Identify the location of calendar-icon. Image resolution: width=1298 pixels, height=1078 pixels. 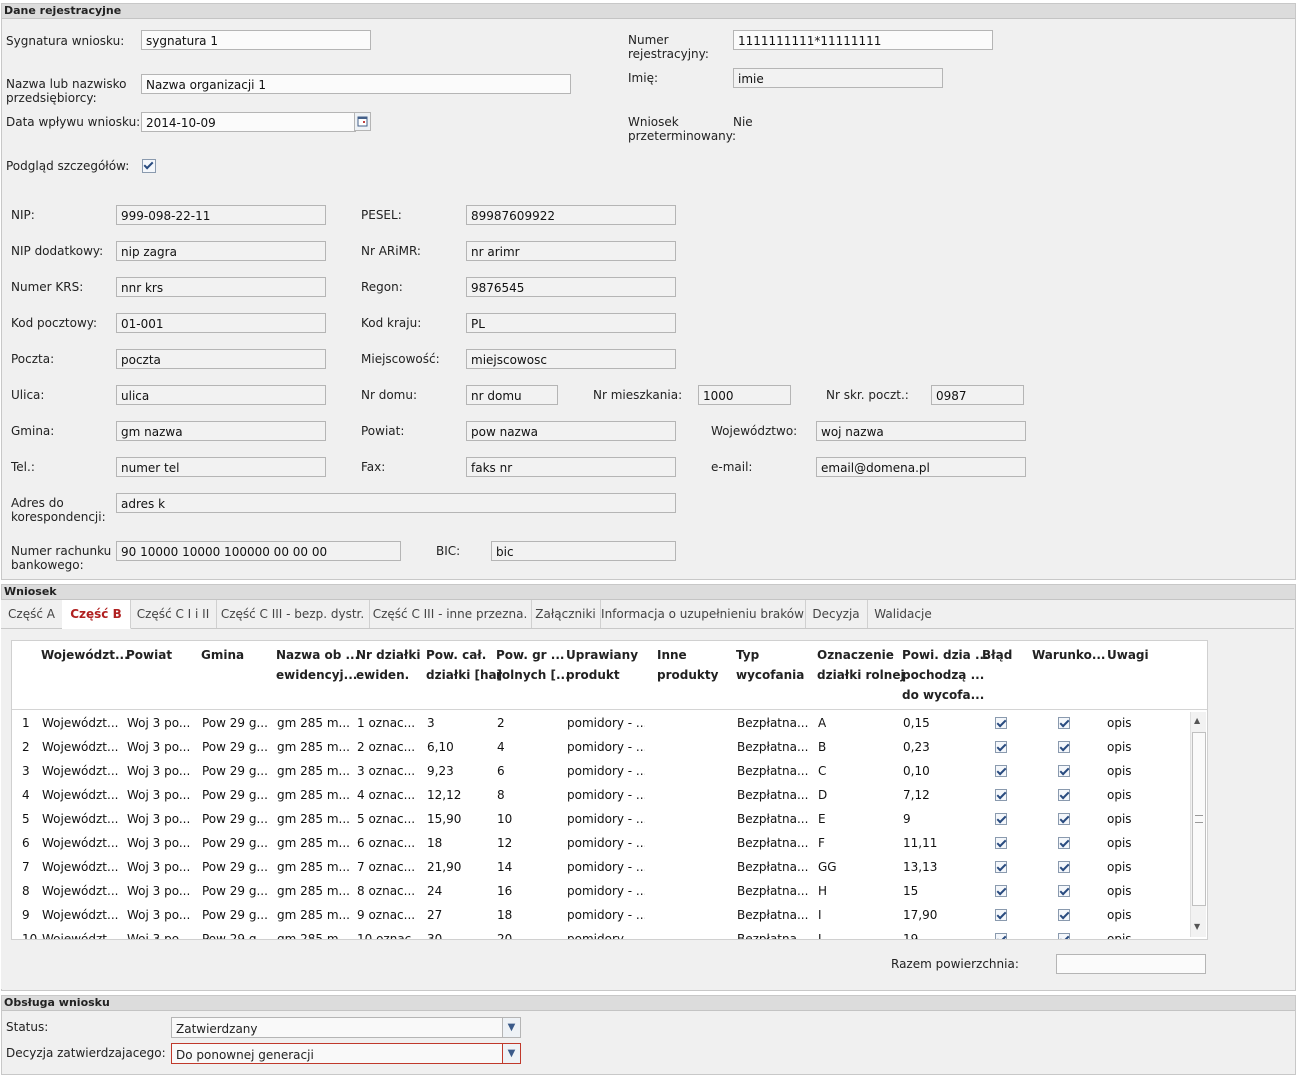
(362, 121).